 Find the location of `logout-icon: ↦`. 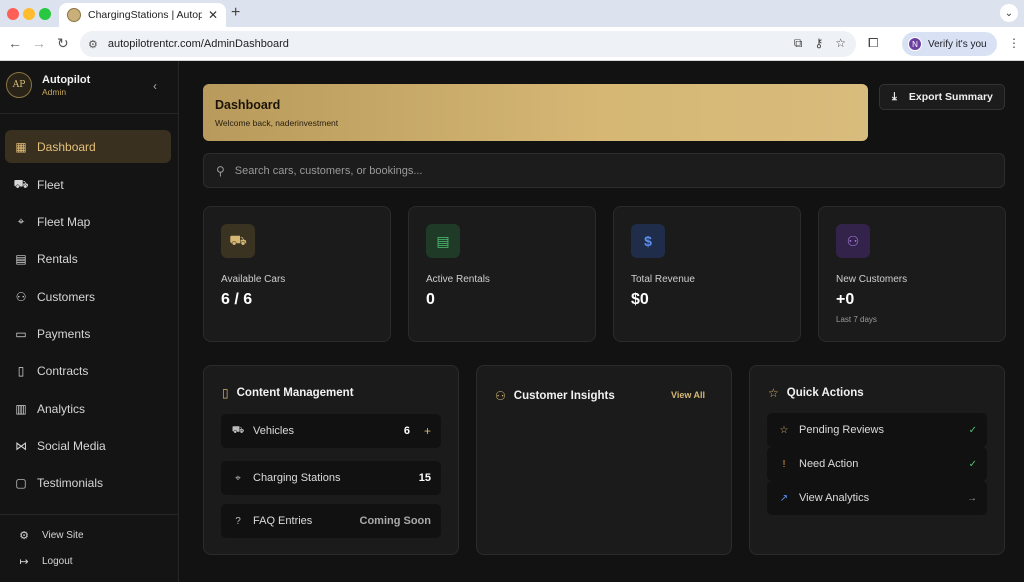

logout-icon: ↦ is located at coordinates (24, 562).